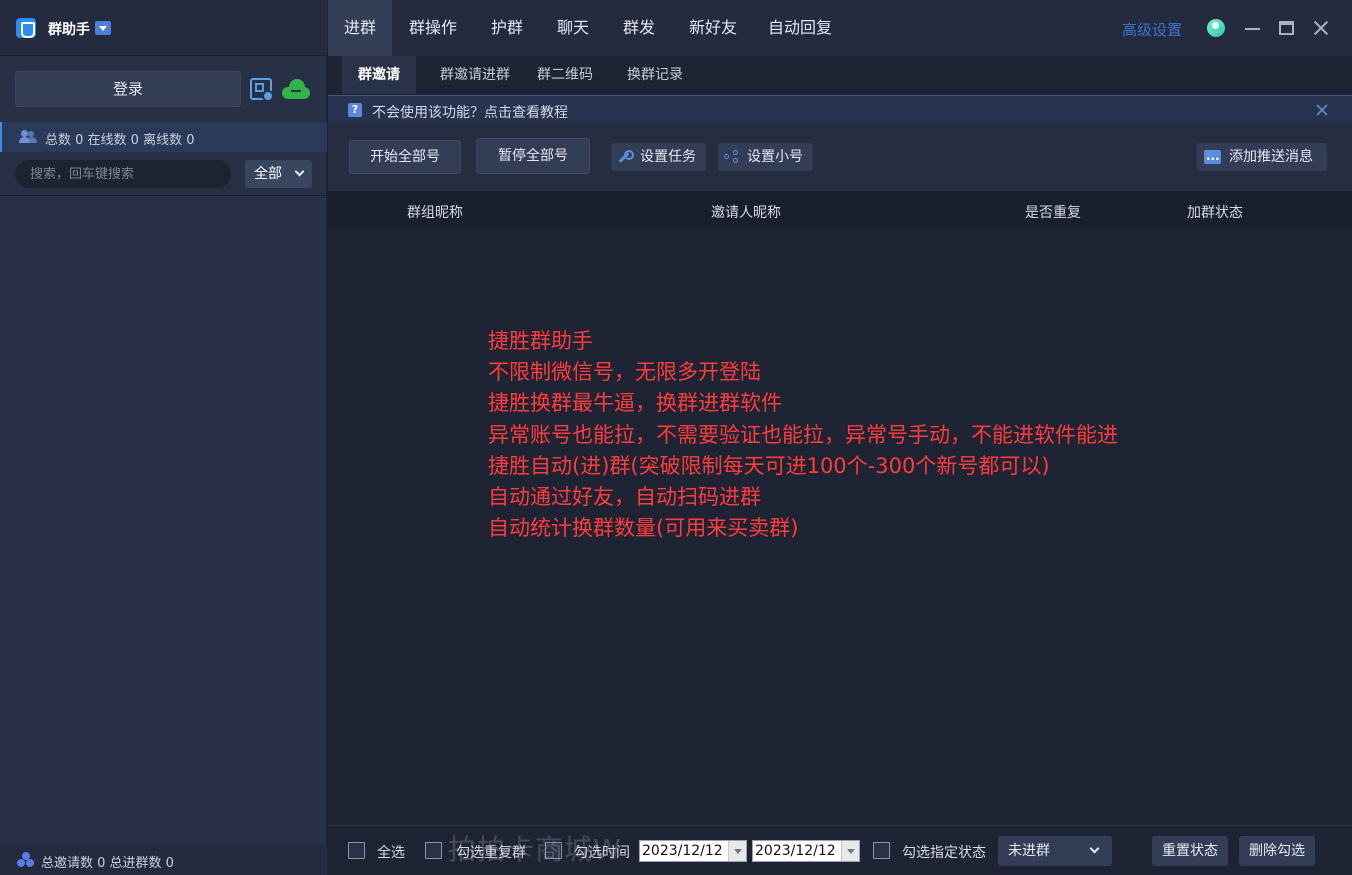  What do you see at coordinates (573, 28) in the screenshot?
I see `tab-chat: 聊天` at bounding box center [573, 28].